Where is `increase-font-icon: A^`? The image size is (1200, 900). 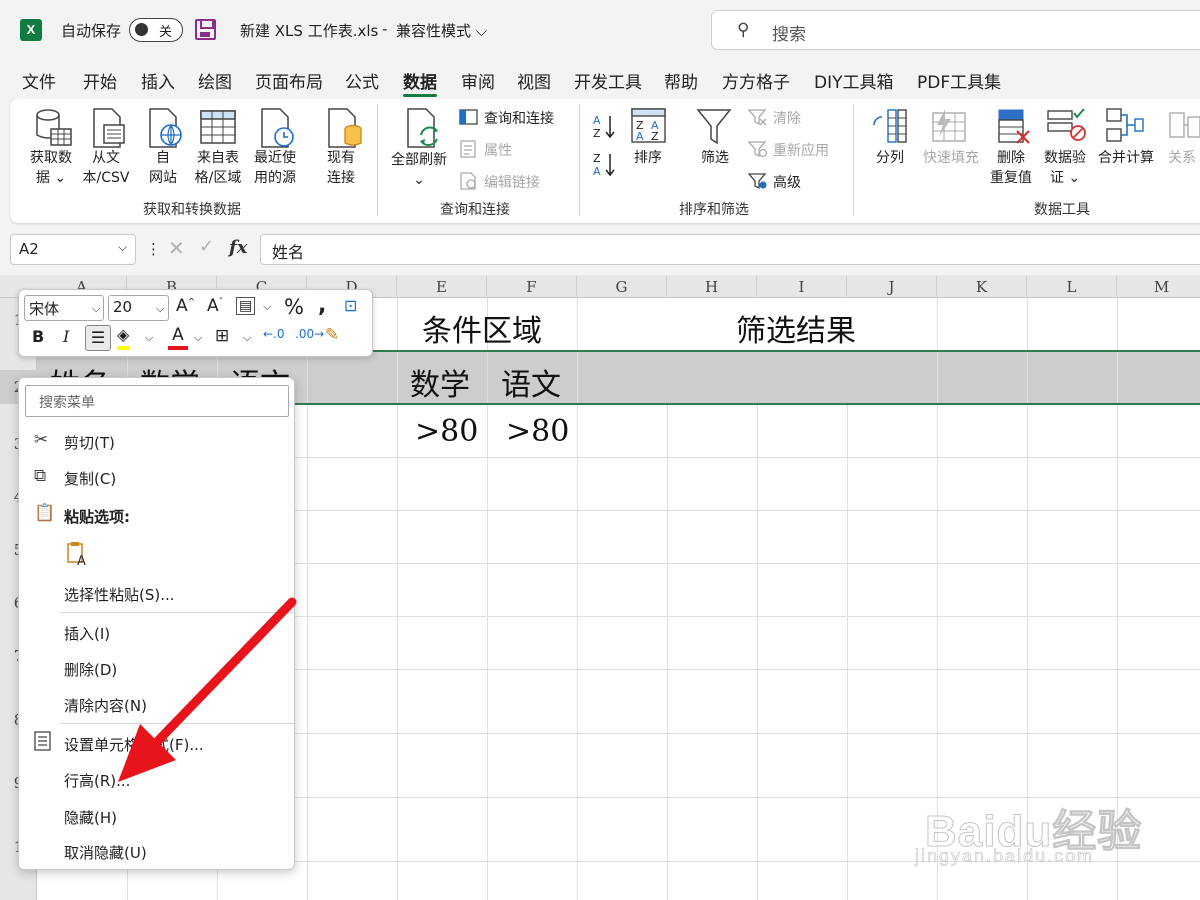
increase-font-icon: A^ is located at coordinates (185, 306).